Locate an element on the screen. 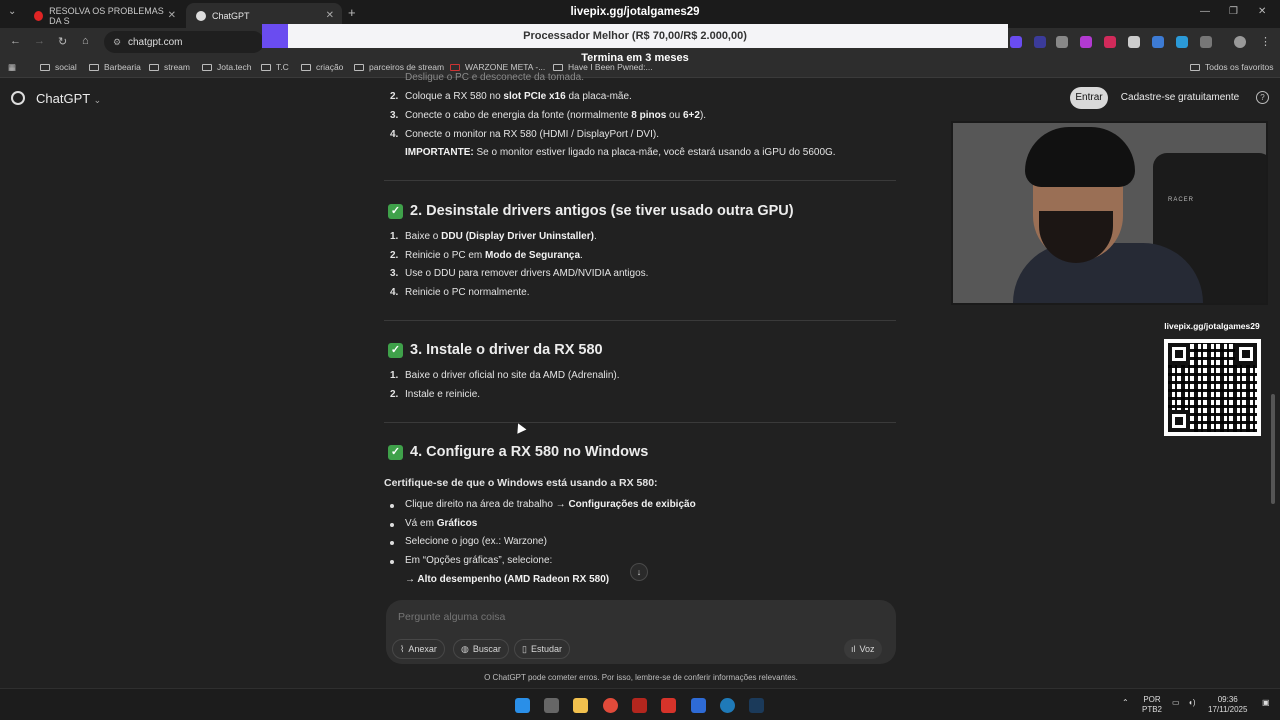 The width and height of the screenshot is (1280, 720). lang-text: POR is located at coordinates (1152, 699).